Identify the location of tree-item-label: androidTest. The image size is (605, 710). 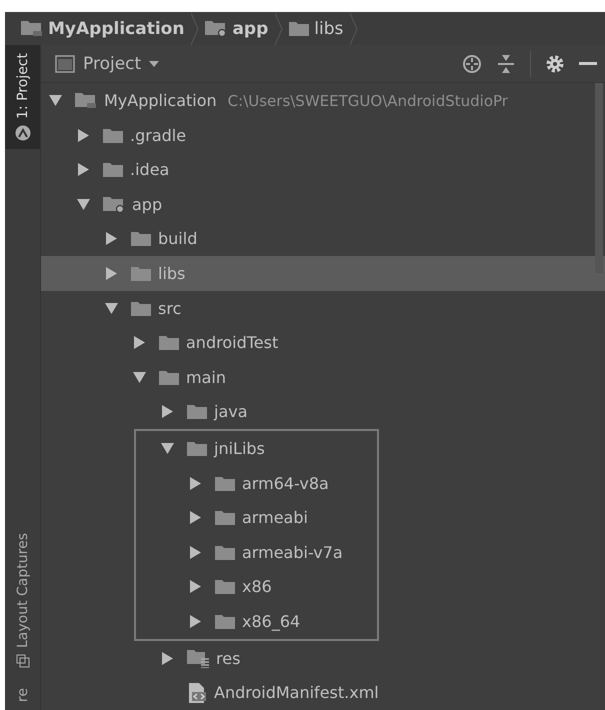
(232, 342).